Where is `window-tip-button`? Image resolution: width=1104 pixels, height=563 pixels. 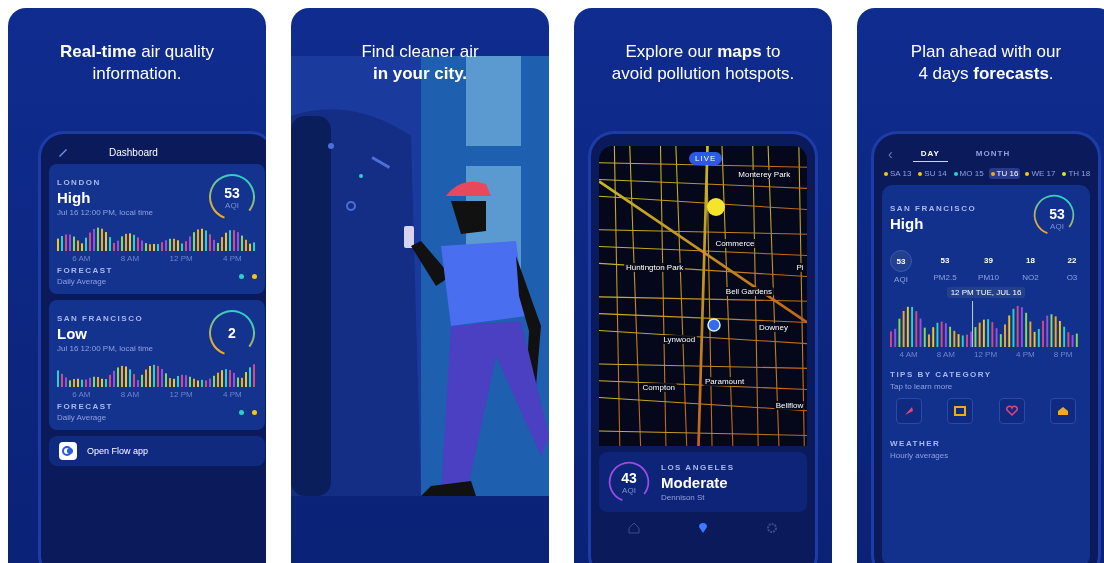
window-tip-button is located at coordinates (960, 411).